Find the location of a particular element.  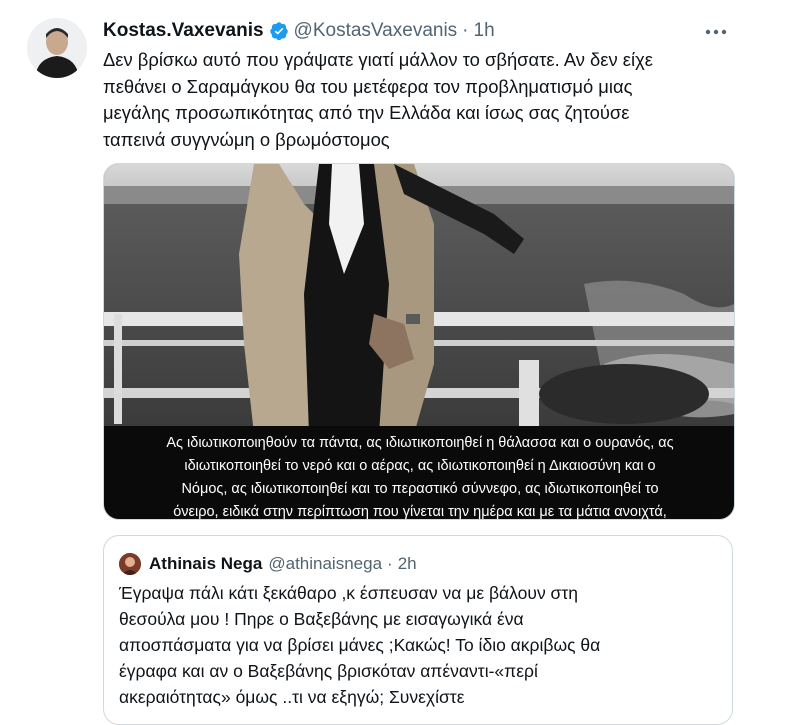

author-avatar-image is located at coordinates (57, 48).